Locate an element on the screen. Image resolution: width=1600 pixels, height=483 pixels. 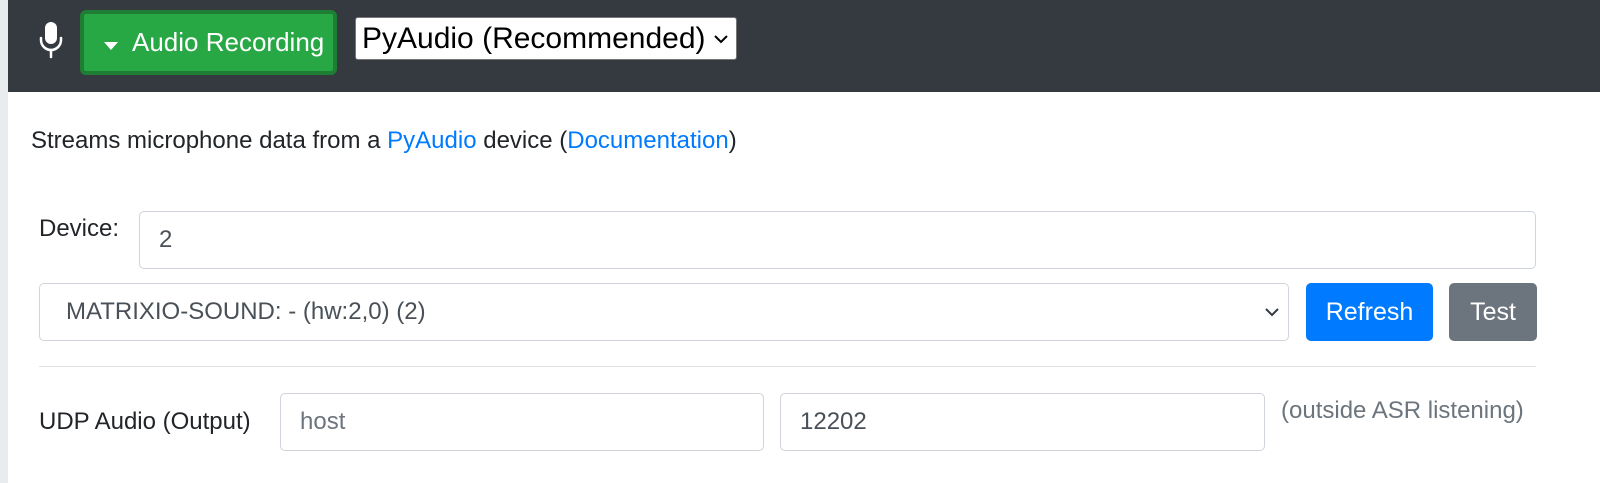
audio-recording-label: Audio Recording is located at coordinates (228, 42).